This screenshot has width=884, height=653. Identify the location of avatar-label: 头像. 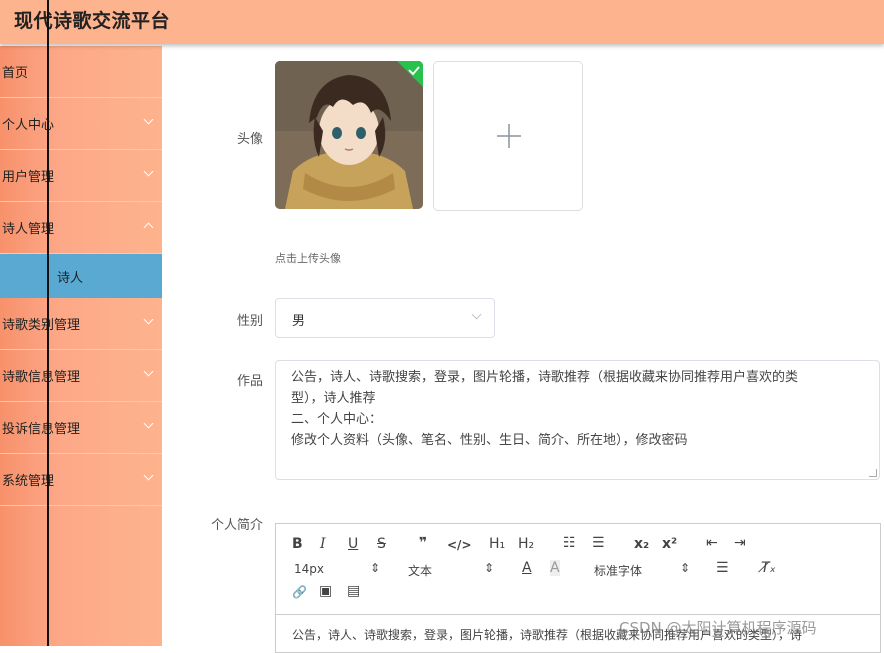
(249, 139).